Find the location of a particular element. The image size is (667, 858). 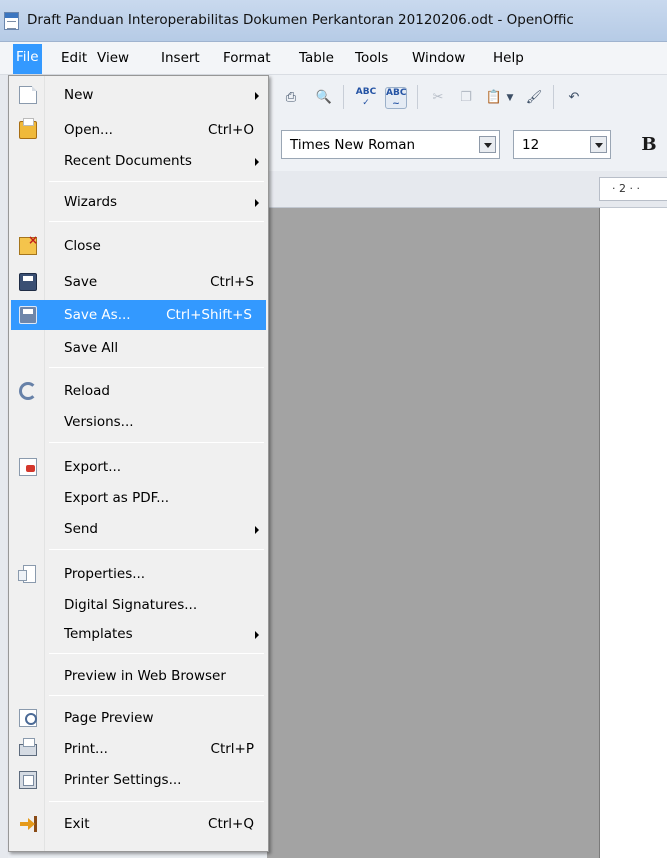

menu-item-new: New is located at coordinates (138, 95).